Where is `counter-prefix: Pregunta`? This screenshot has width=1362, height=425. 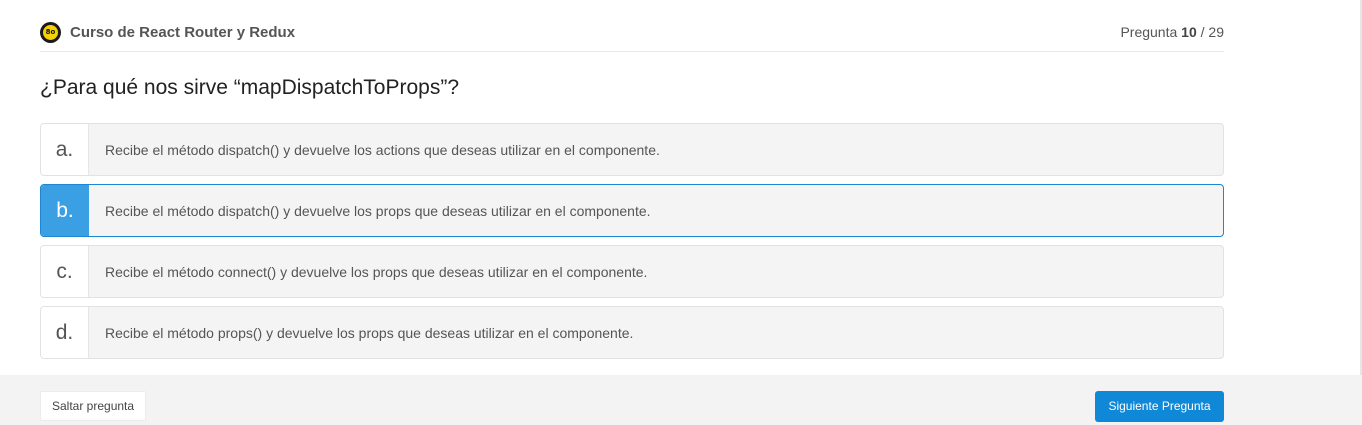 counter-prefix: Pregunta is located at coordinates (1151, 32).